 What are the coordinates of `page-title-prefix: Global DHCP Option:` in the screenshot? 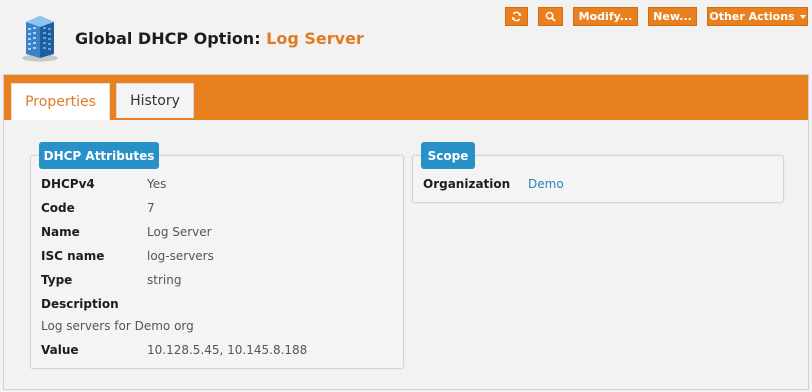 It's located at (171, 38).